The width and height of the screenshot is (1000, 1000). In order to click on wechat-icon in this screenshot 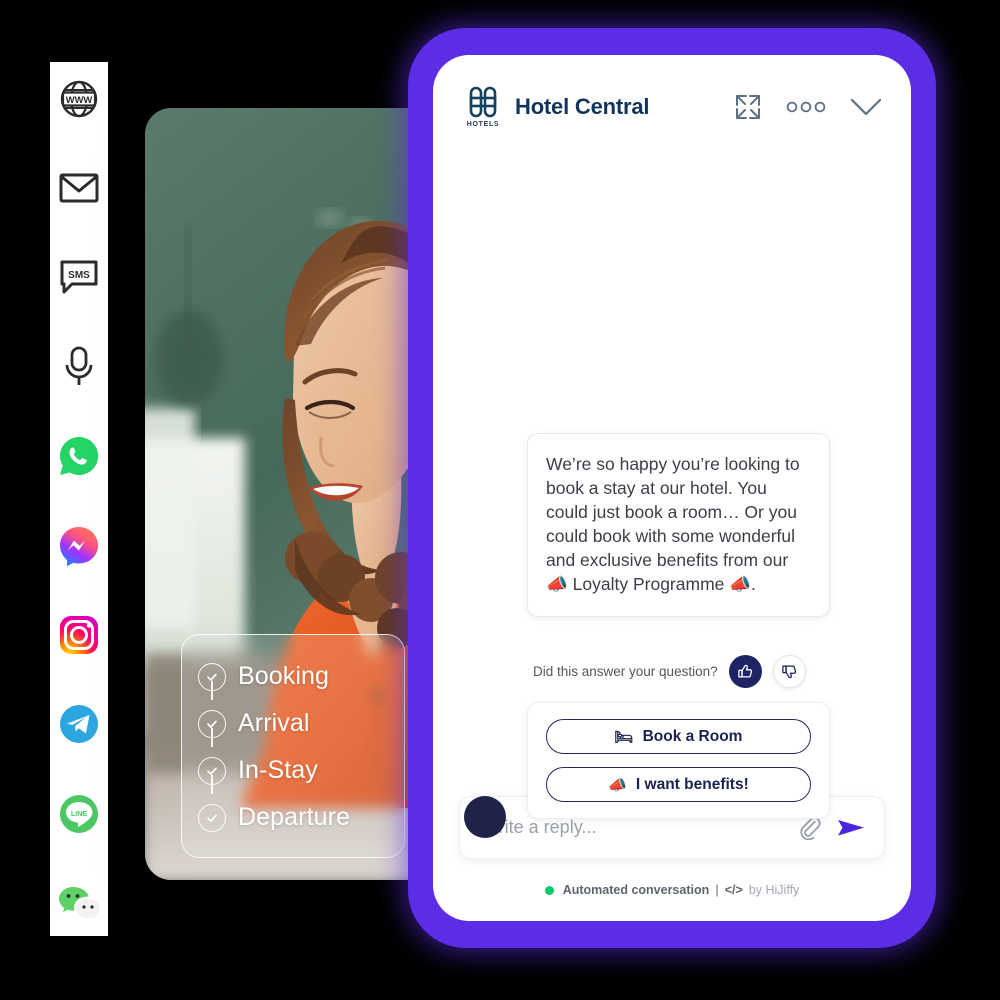, I will do `click(79, 903)`.